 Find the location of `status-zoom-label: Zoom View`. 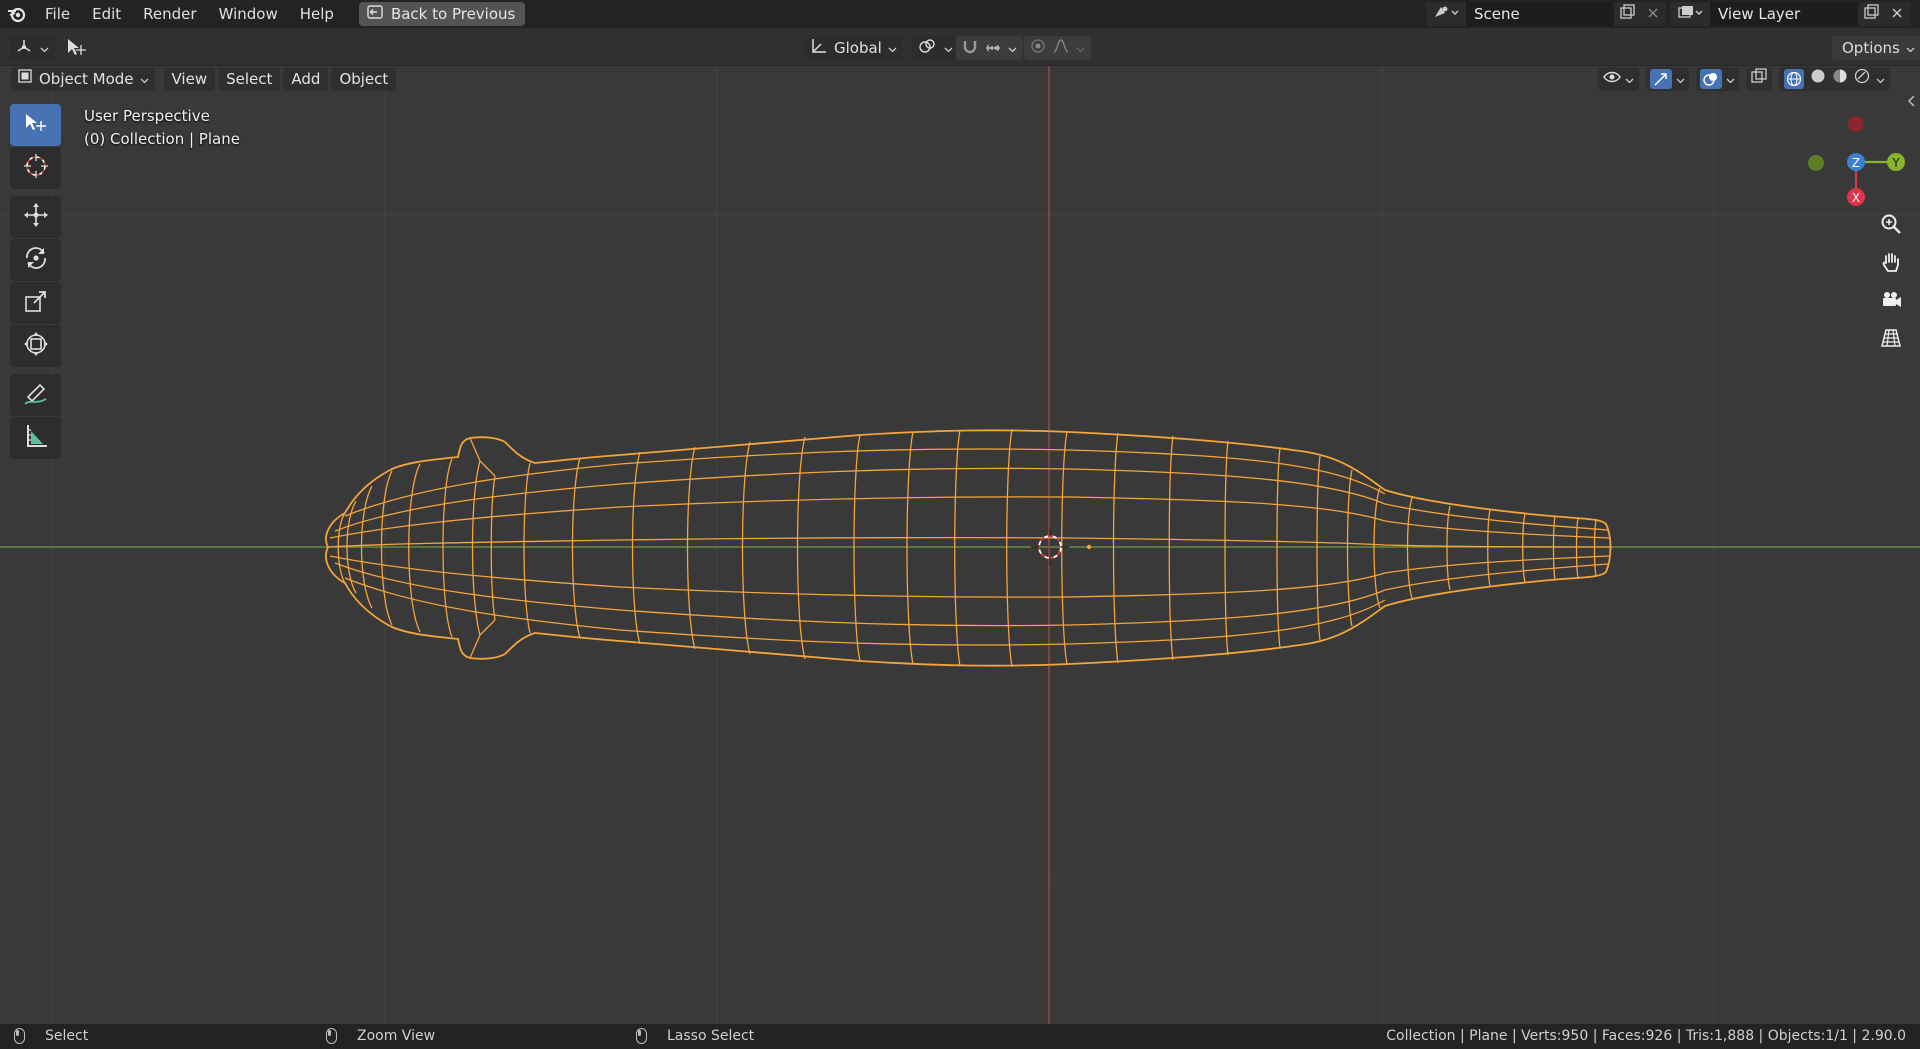

status-zoom-label: Zoom View is located at coordinates (396, 1036).